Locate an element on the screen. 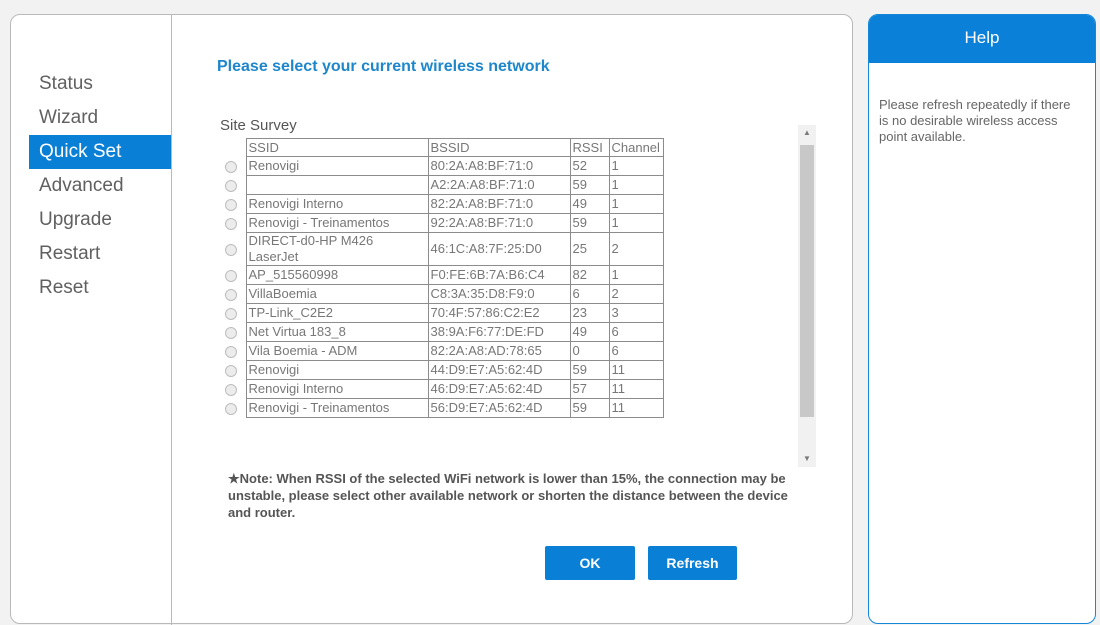 The height and width of the screenshot is (625, 1100). sidebar-item-reset: Reset is located at coordinates (91, 288).